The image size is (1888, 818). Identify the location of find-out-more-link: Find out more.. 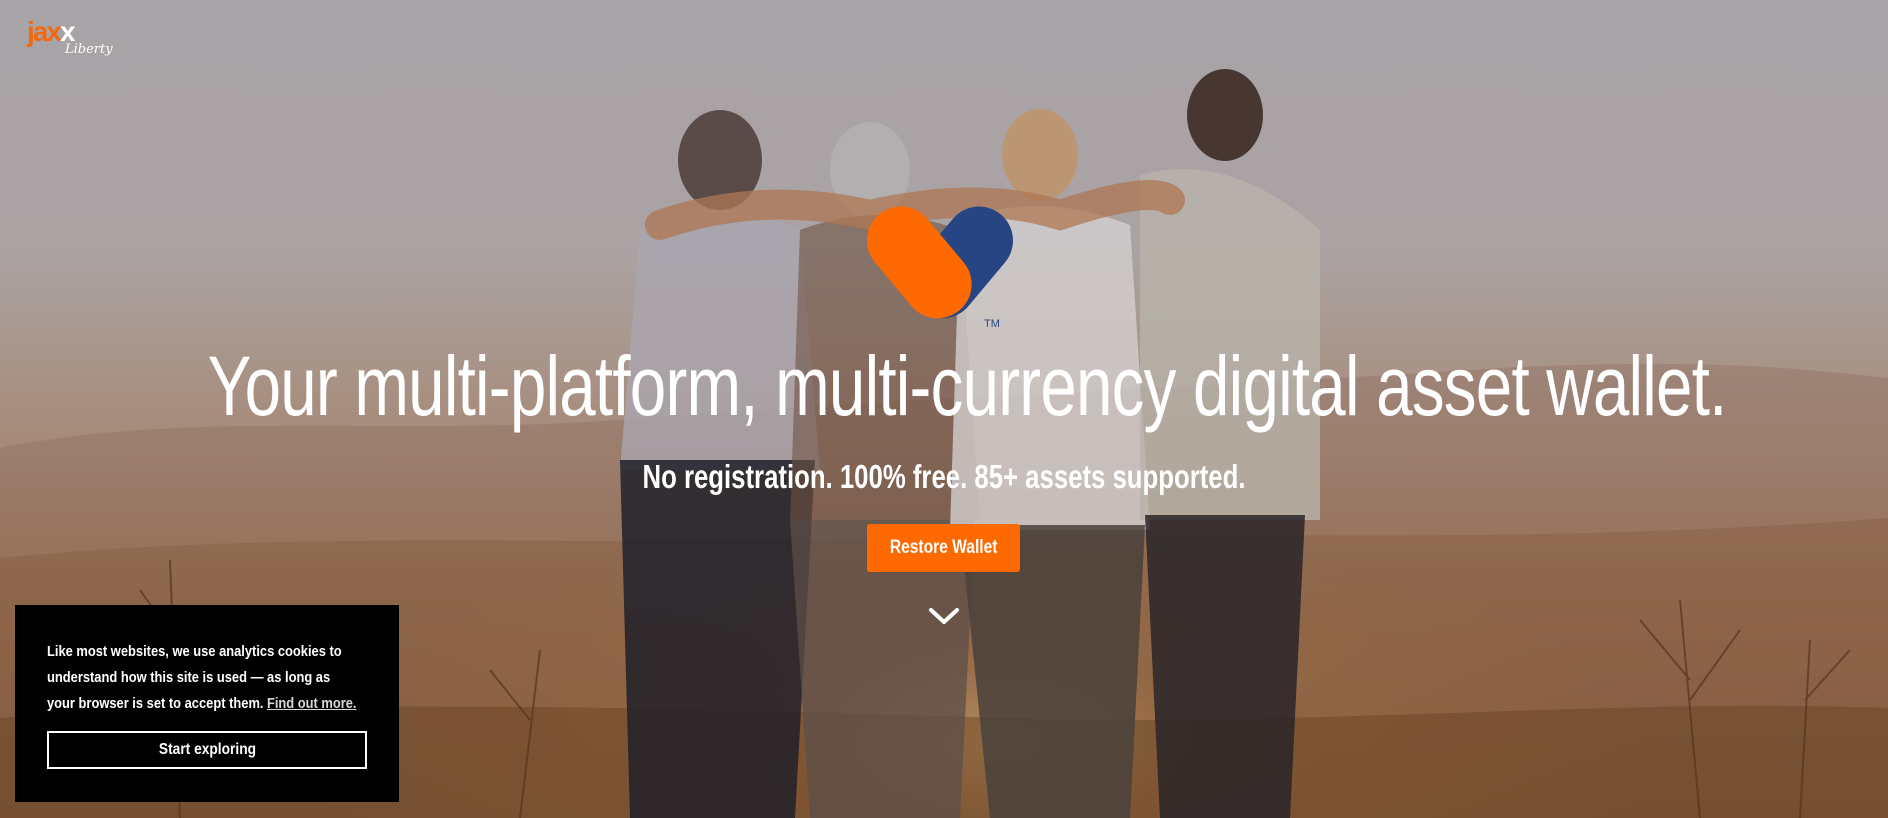
(312, 703).